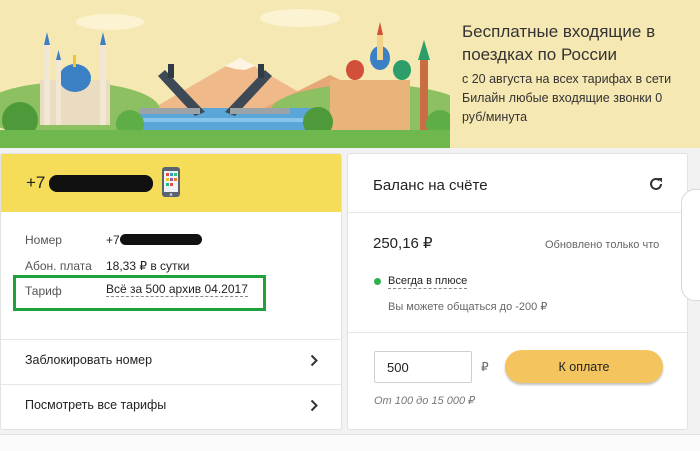 This screenshot has height=451, width=700. I want to click on tariff-highlight-box, so click(139, 293).